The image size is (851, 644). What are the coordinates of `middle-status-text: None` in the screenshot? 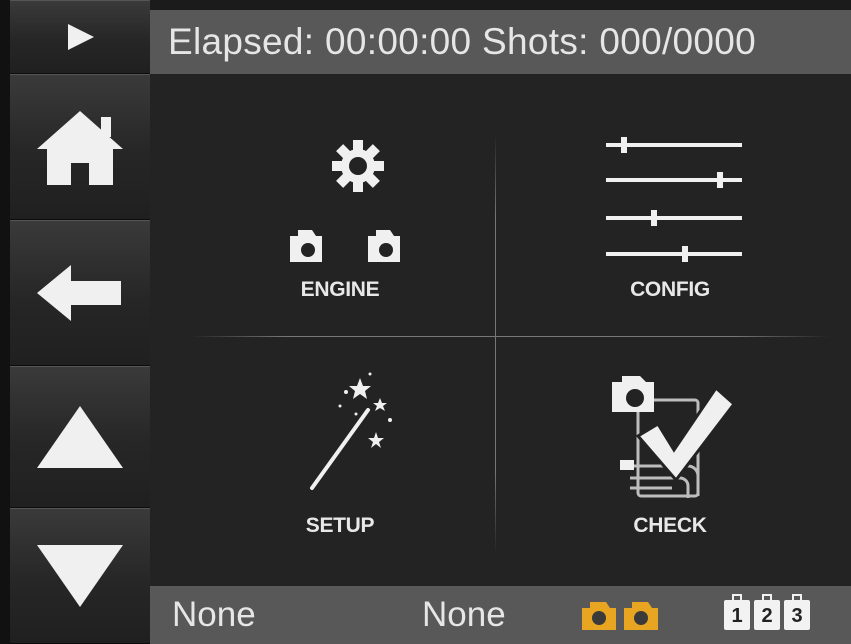 It's located at (464, 614).